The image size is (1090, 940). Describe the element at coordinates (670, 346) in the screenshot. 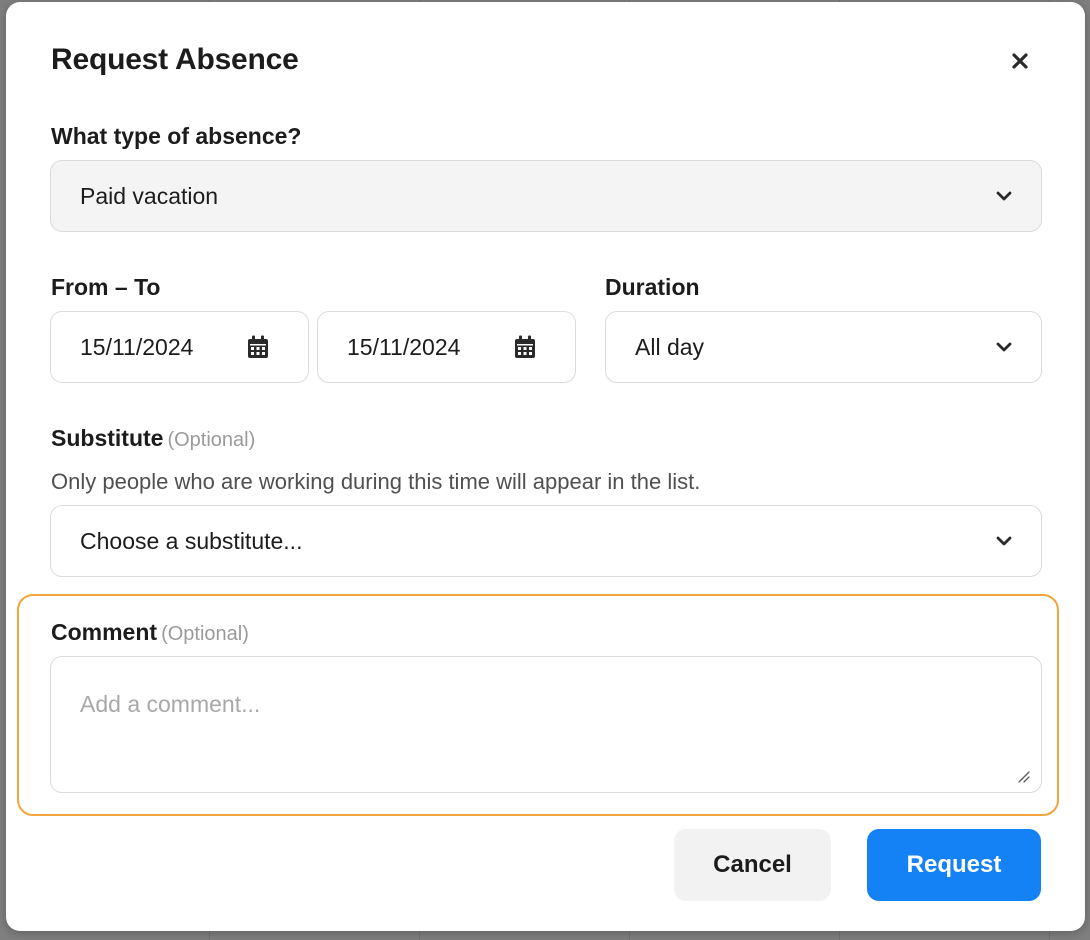

I see `duration-value: All day` at that location.